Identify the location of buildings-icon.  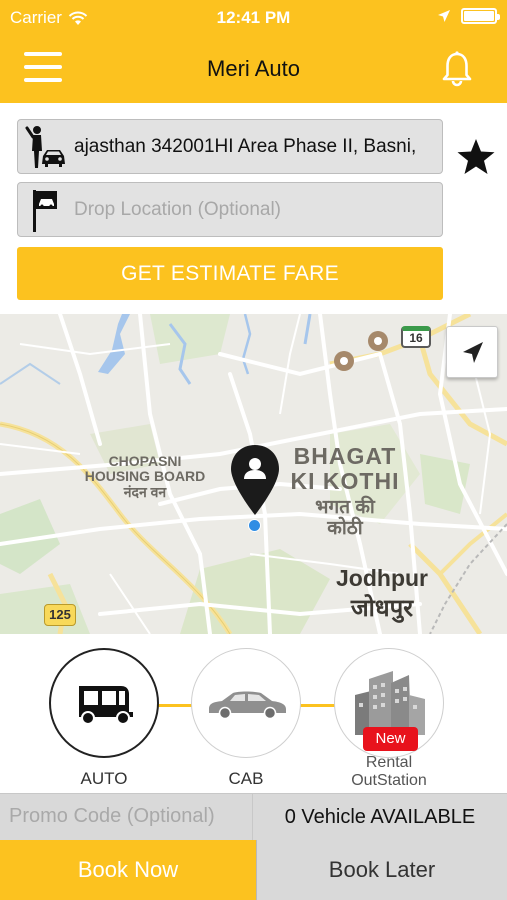
(390, 703).